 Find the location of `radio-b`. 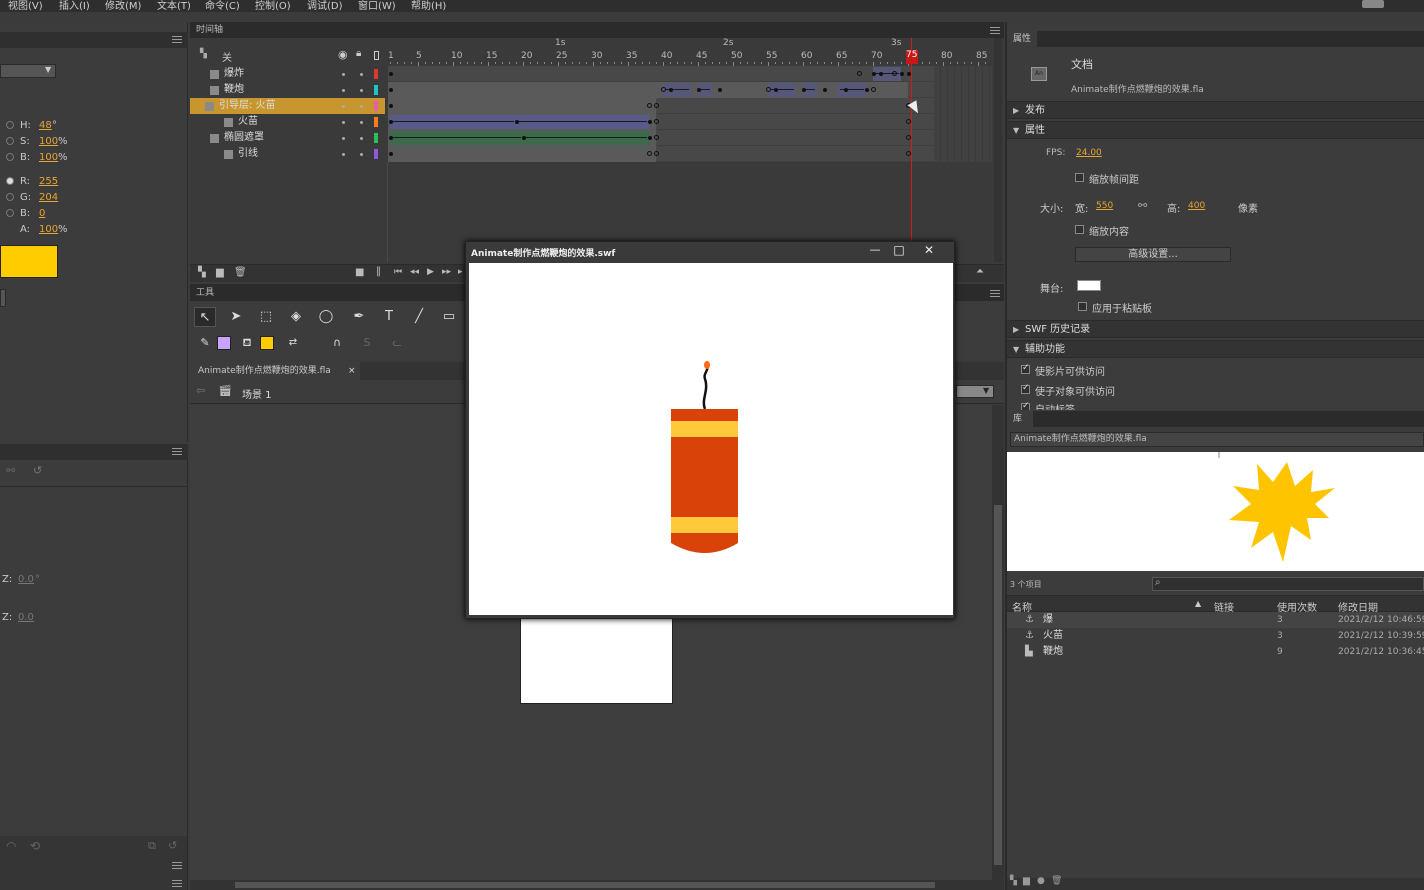

radio-b is located at coordinates (10, 157).